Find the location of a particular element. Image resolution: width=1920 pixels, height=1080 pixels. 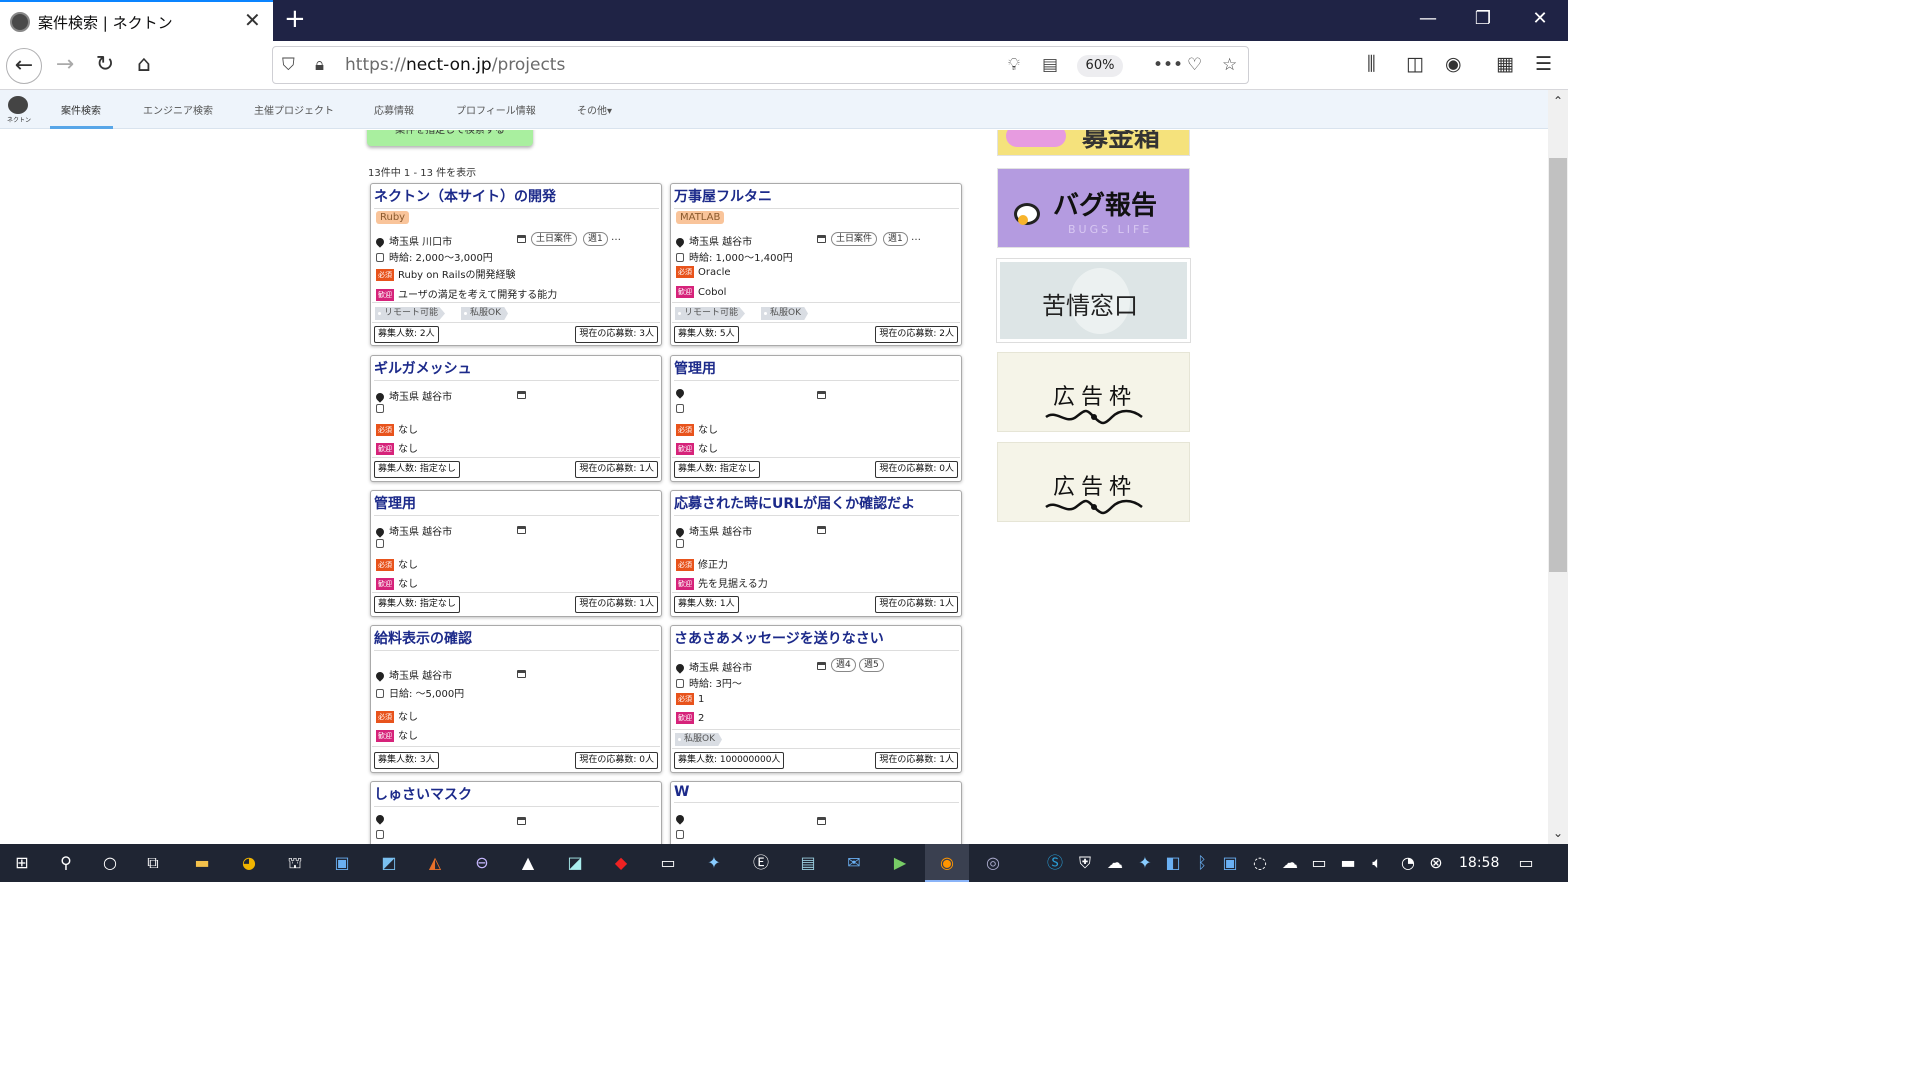

app-icon: ▤ is located at coordinates (808, 863).